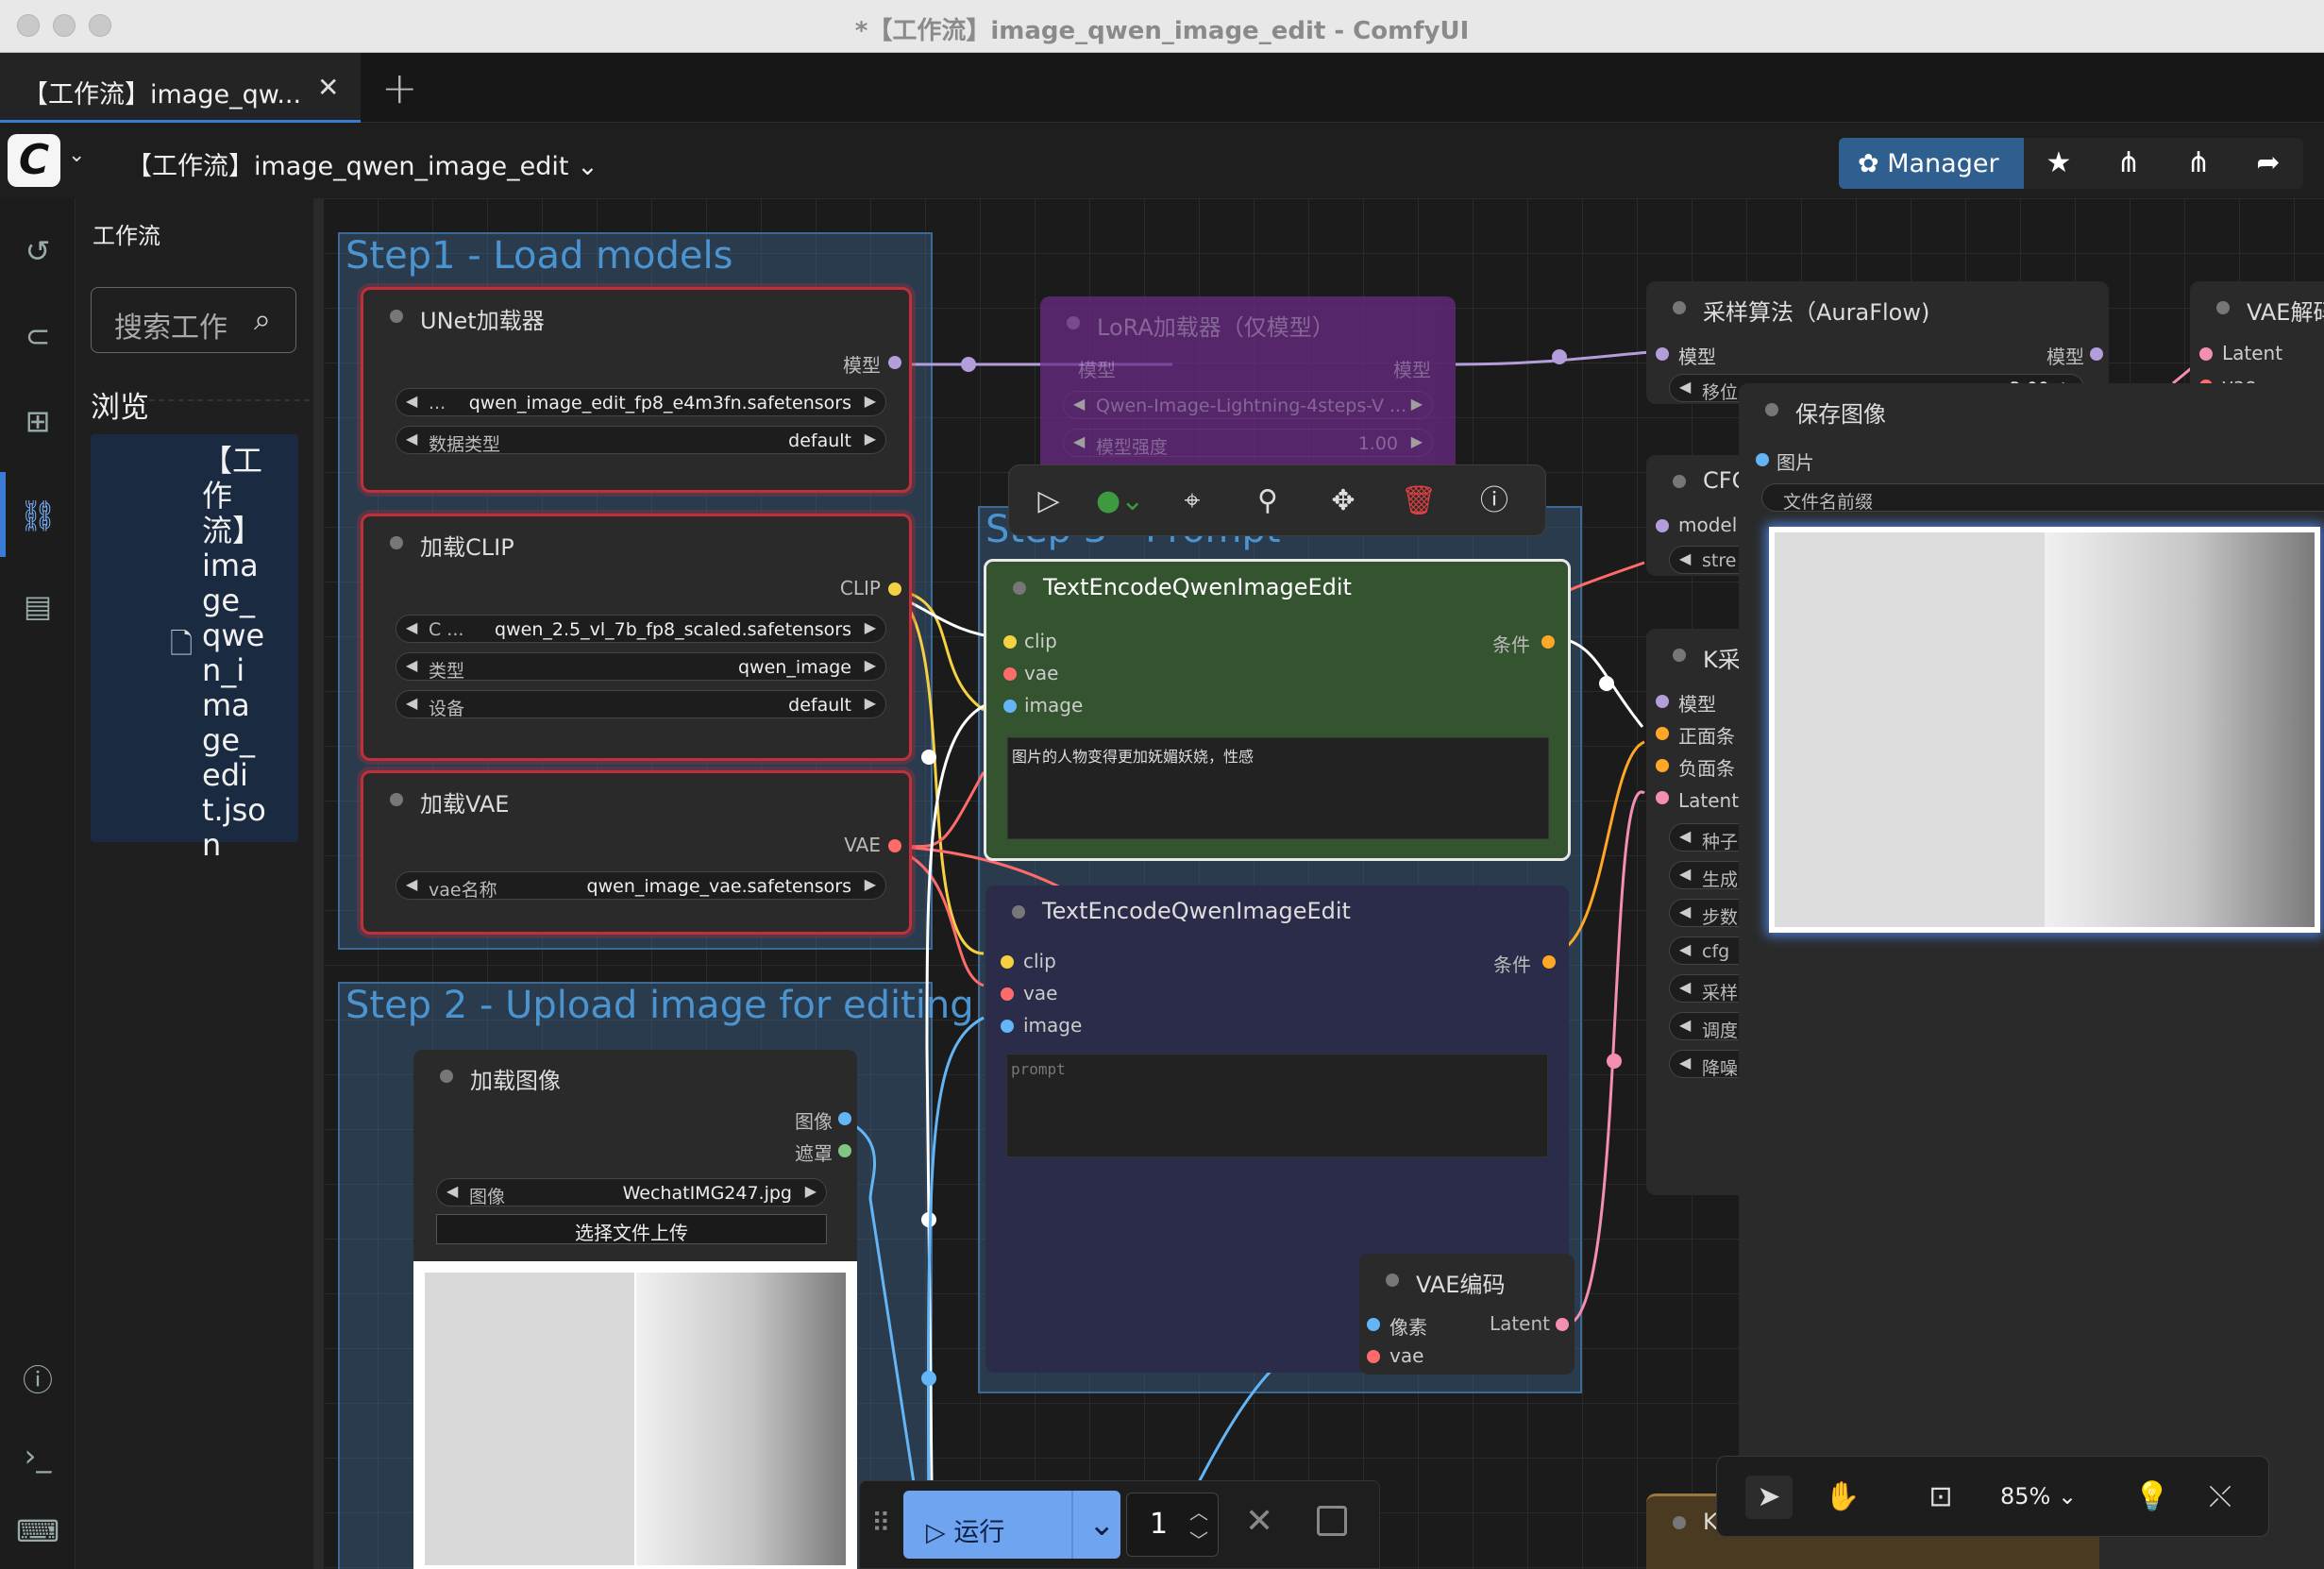 The width and height of the screenshot is (2324, 1569). I want to click on lora-name-widget: ◀ Qwen-Image-Lightning-4steps-V ... ▶, so click(1248, 405).